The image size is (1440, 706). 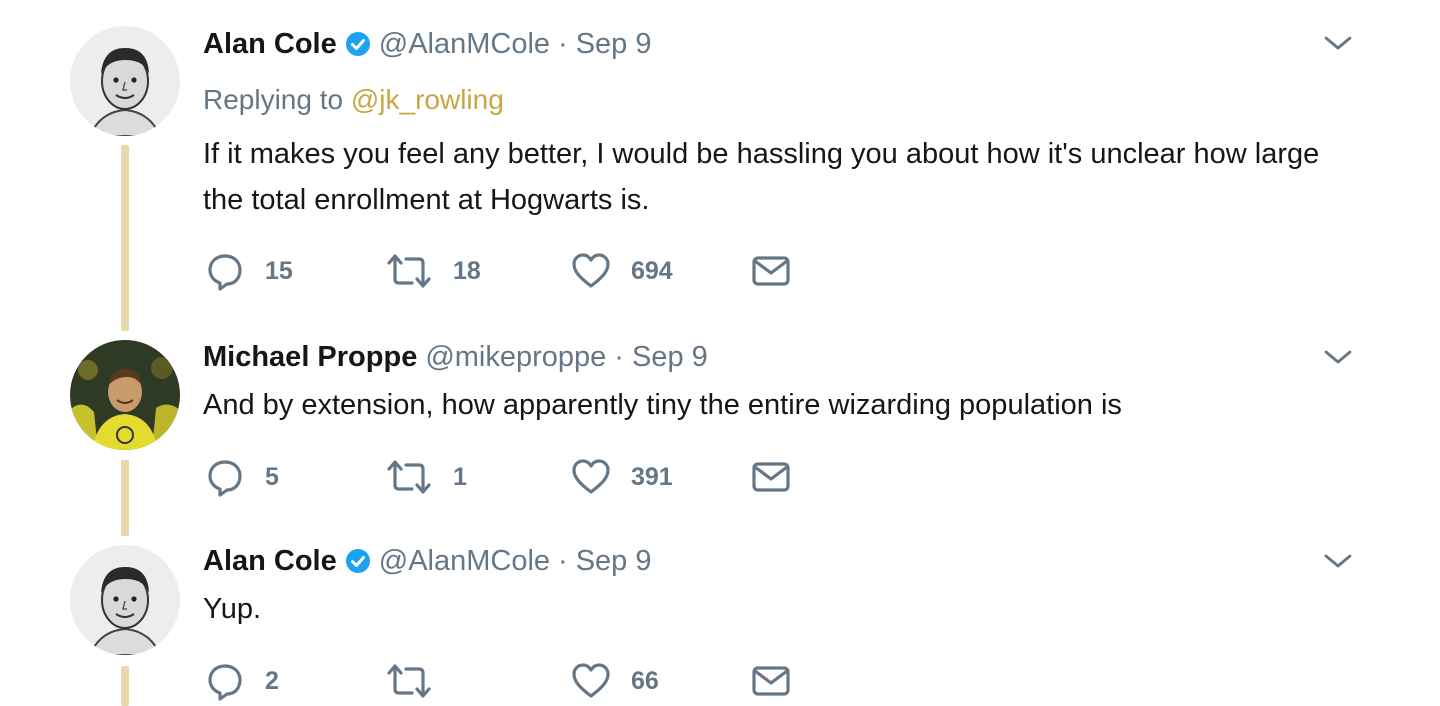 I want to click on like-count: 694, so click(x=652, y=270).